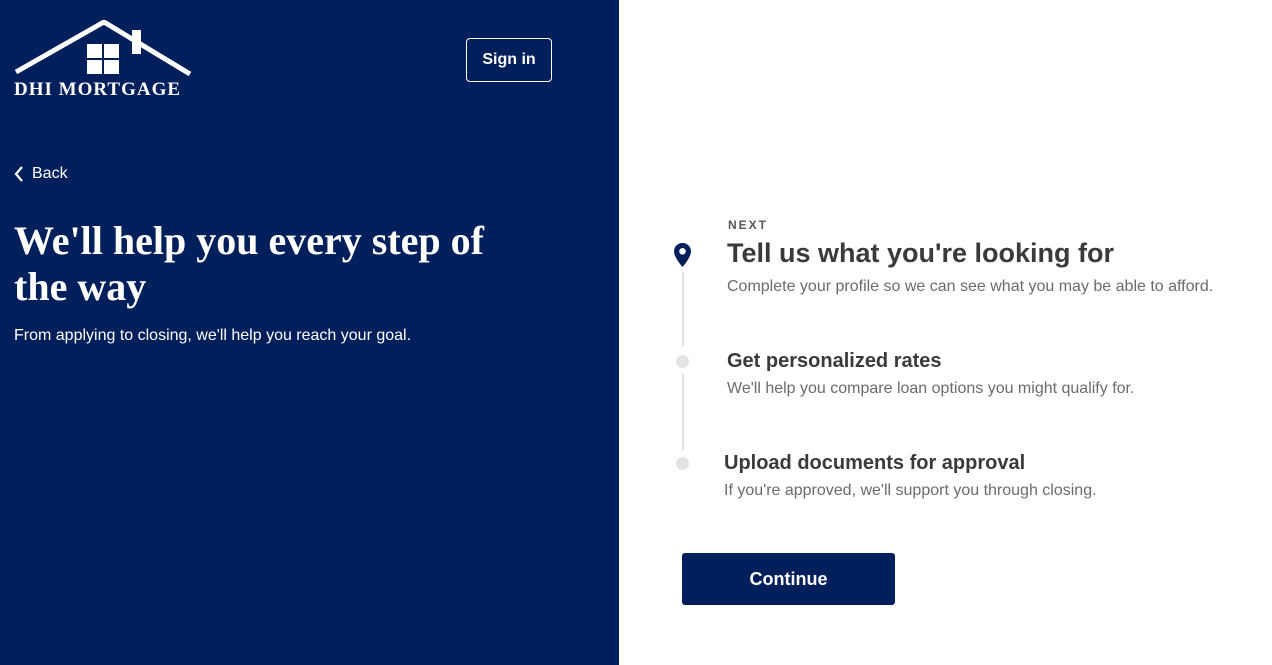  I want to click on page-headline: We'll help you every step of the way, so click(249, 263).